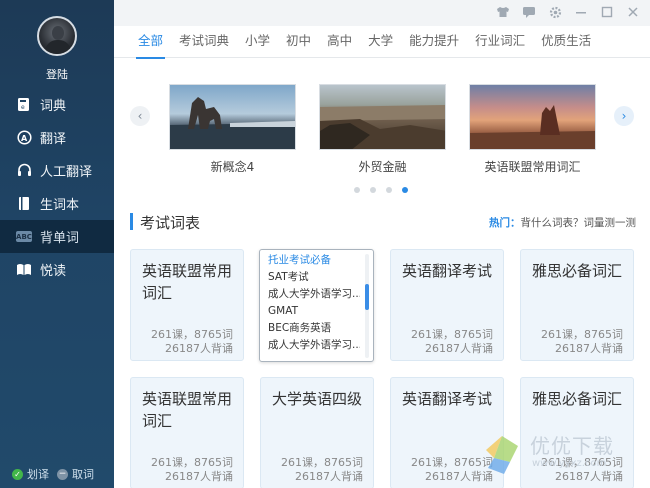 This screenshot has height=488, width=650. Describe the element at coordinates (53, 271) in the screenshot. I see `sidebar-item-label: 悦读` at that location.